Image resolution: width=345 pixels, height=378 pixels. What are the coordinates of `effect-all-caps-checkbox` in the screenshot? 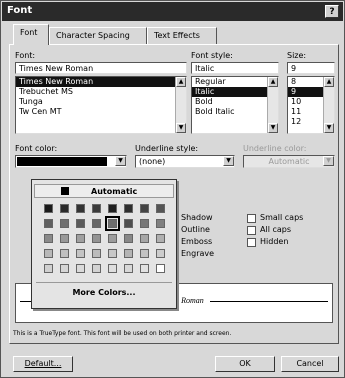 It's located at (251, 230).